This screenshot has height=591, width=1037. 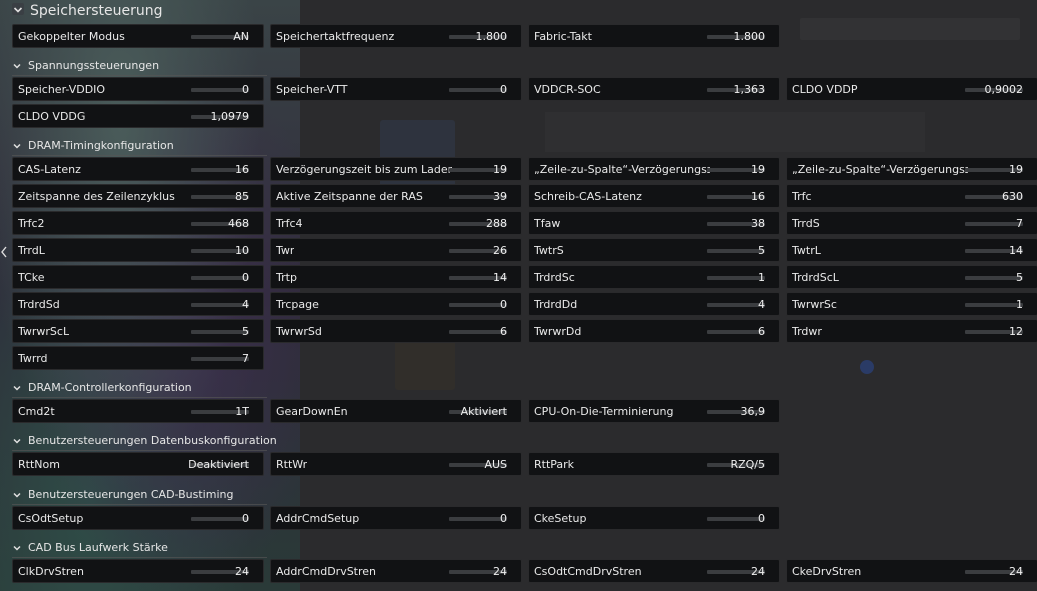 I want to click on section-divider, so click(x=139, y=557).